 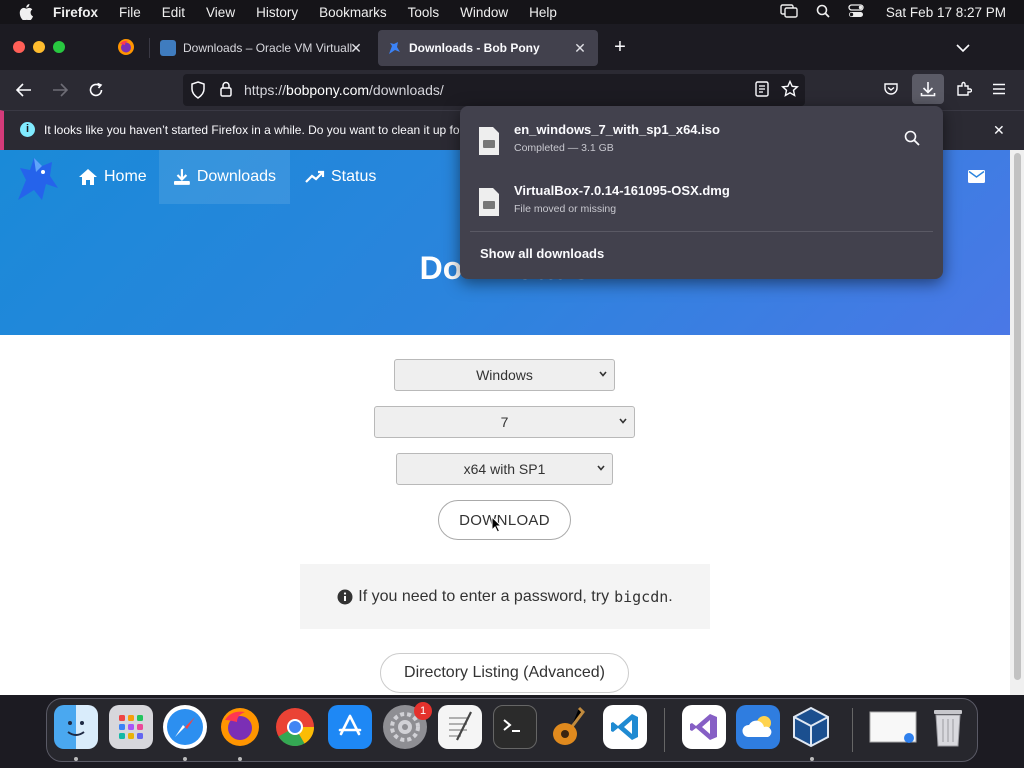 What do you see at coordinates (790, 91) in the screenshot?
I see `bookmark-star-icon` at bounding box center [790, 91].